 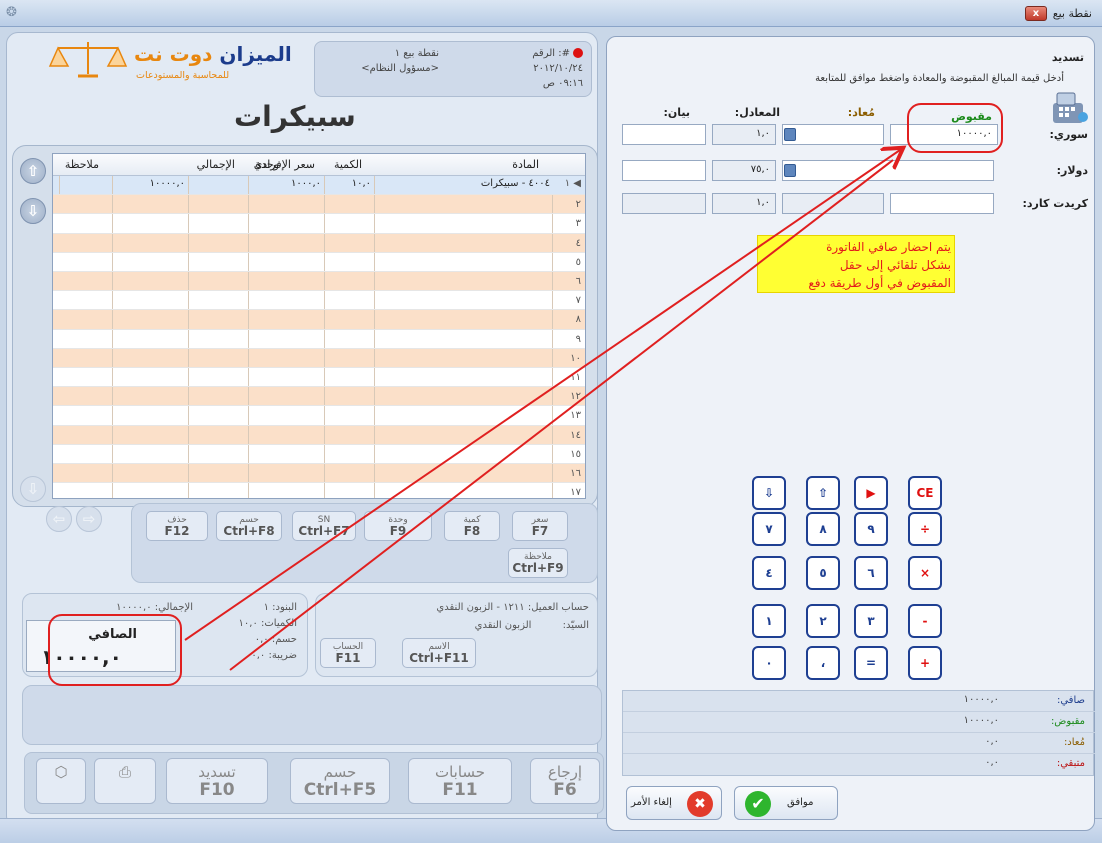 I want to click on cell-notes, so click(x=83, y=185).